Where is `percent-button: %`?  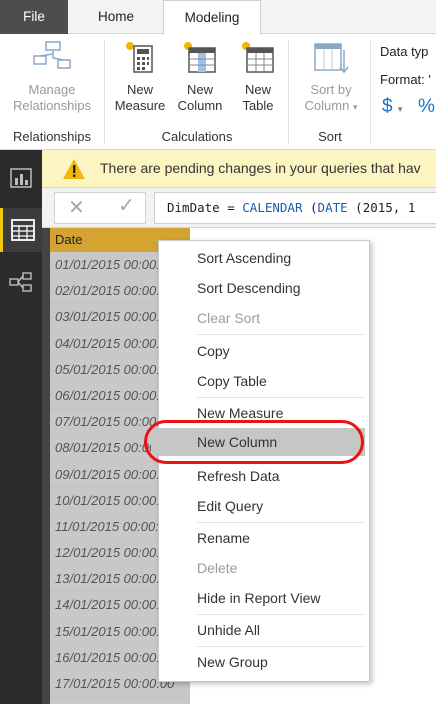
percent-button: % is located at coordinates (426, 107).